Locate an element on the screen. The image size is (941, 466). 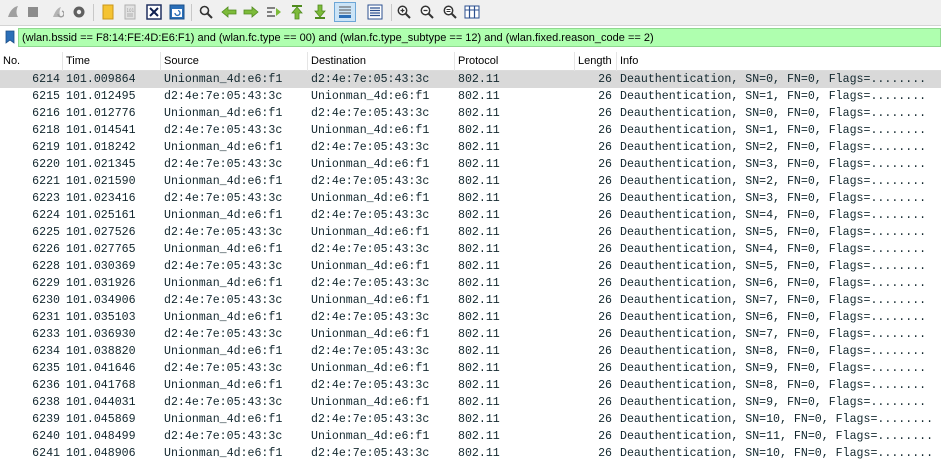
go-first-packet-icon is located at coordinates (297, 12).